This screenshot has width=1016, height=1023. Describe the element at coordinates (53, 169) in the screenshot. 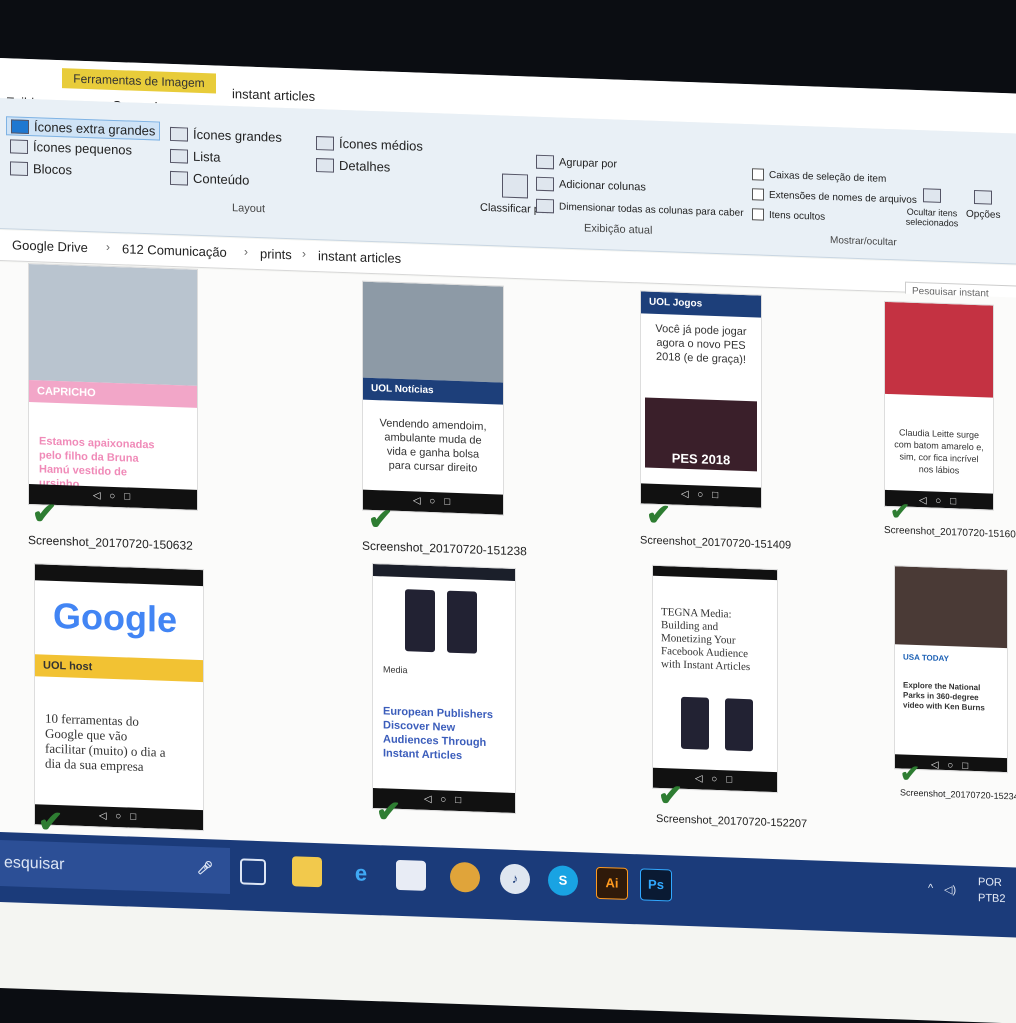

I see `blocks-label: Blocos` at that location.